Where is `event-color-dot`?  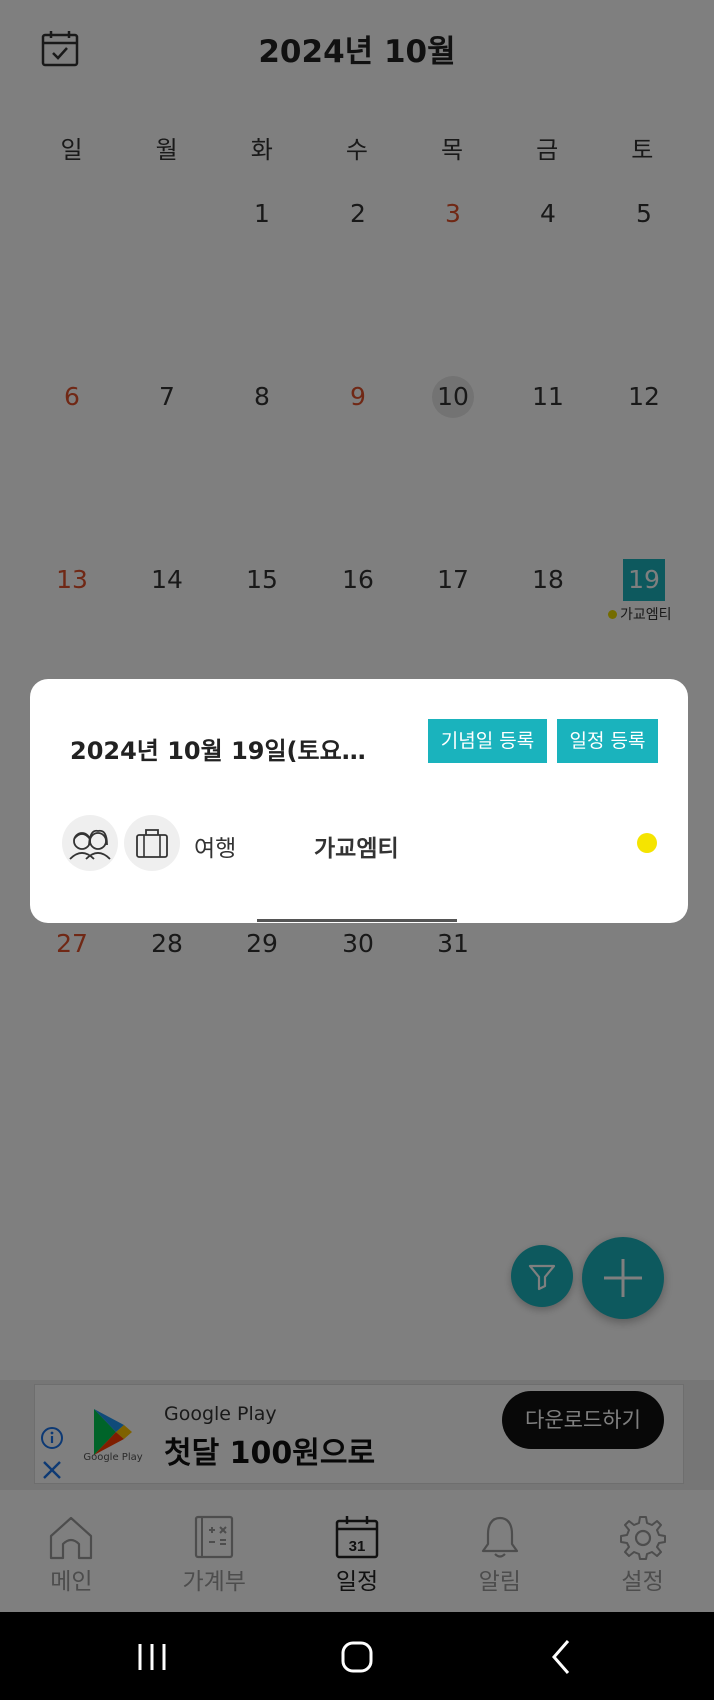
event-color-dot is located at coordinates (647, 843).